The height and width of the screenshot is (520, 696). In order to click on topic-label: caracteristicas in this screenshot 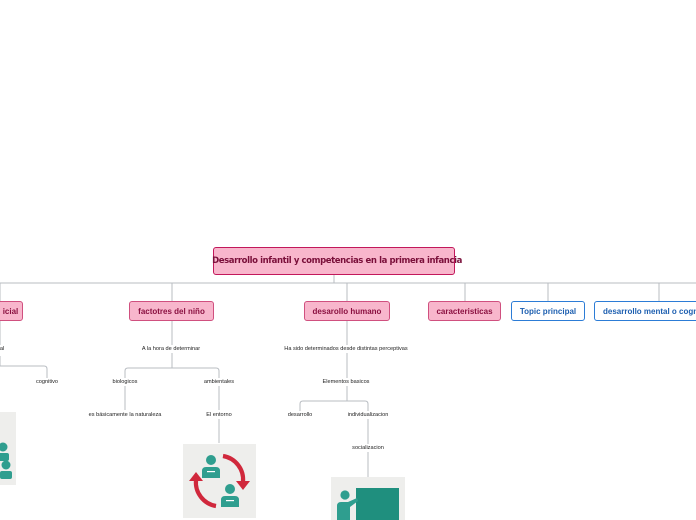, I will do `click(464, 311)`.